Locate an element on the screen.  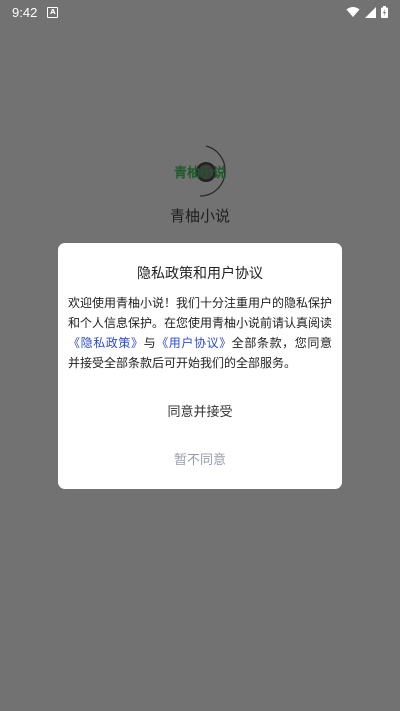
dialog-body-connector: 与 is located at coordinates (150, 343).